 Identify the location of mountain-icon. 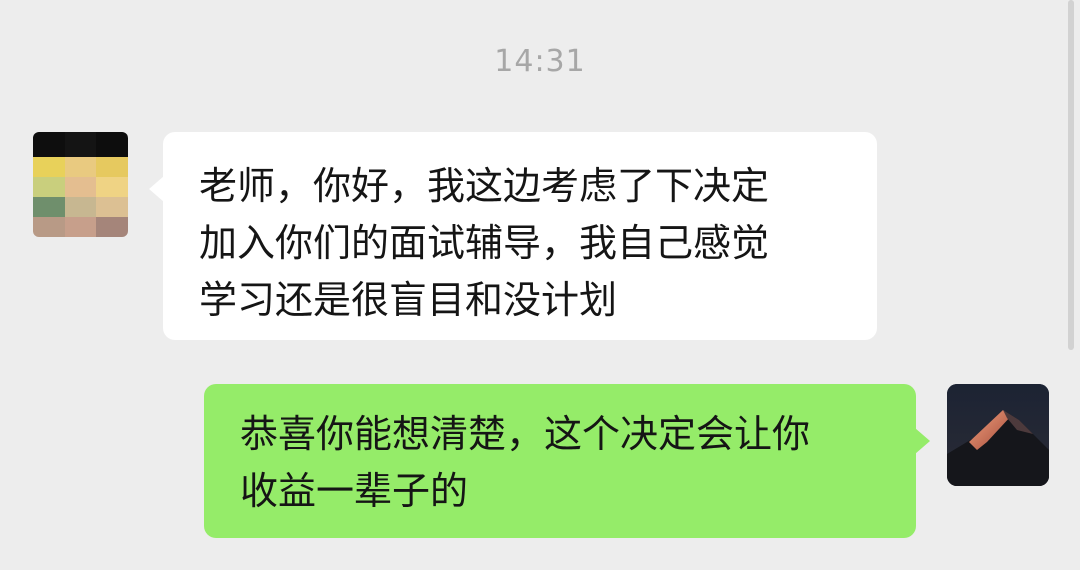
(998, 435).